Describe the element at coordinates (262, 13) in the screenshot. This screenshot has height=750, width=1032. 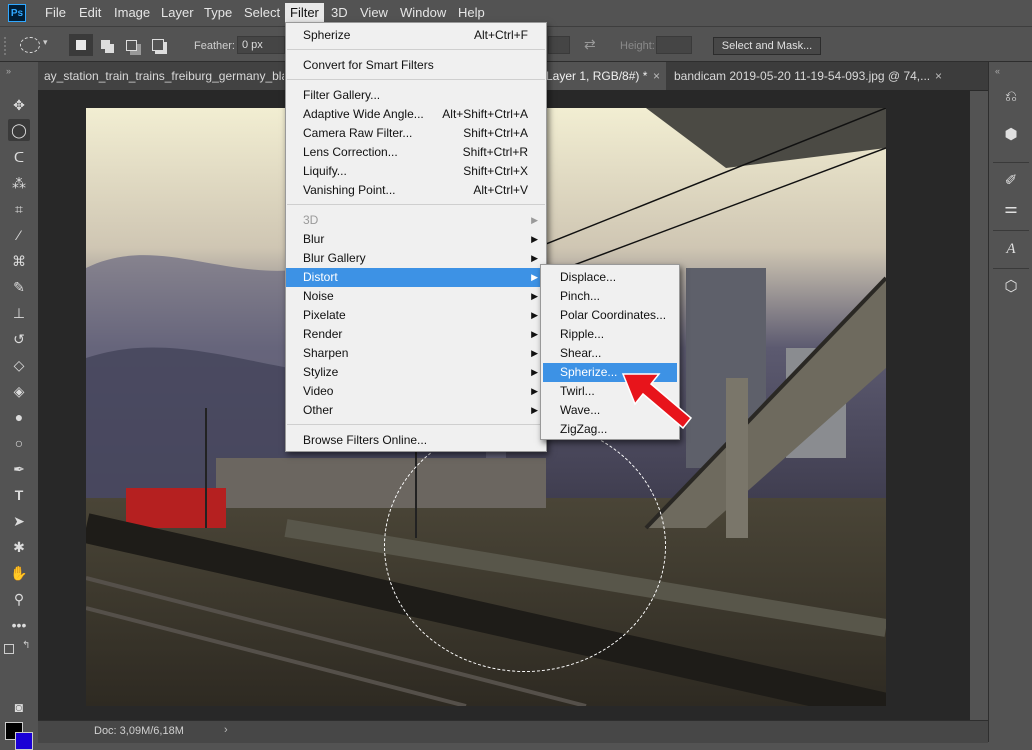
I see `menu-select: Select` at that location.